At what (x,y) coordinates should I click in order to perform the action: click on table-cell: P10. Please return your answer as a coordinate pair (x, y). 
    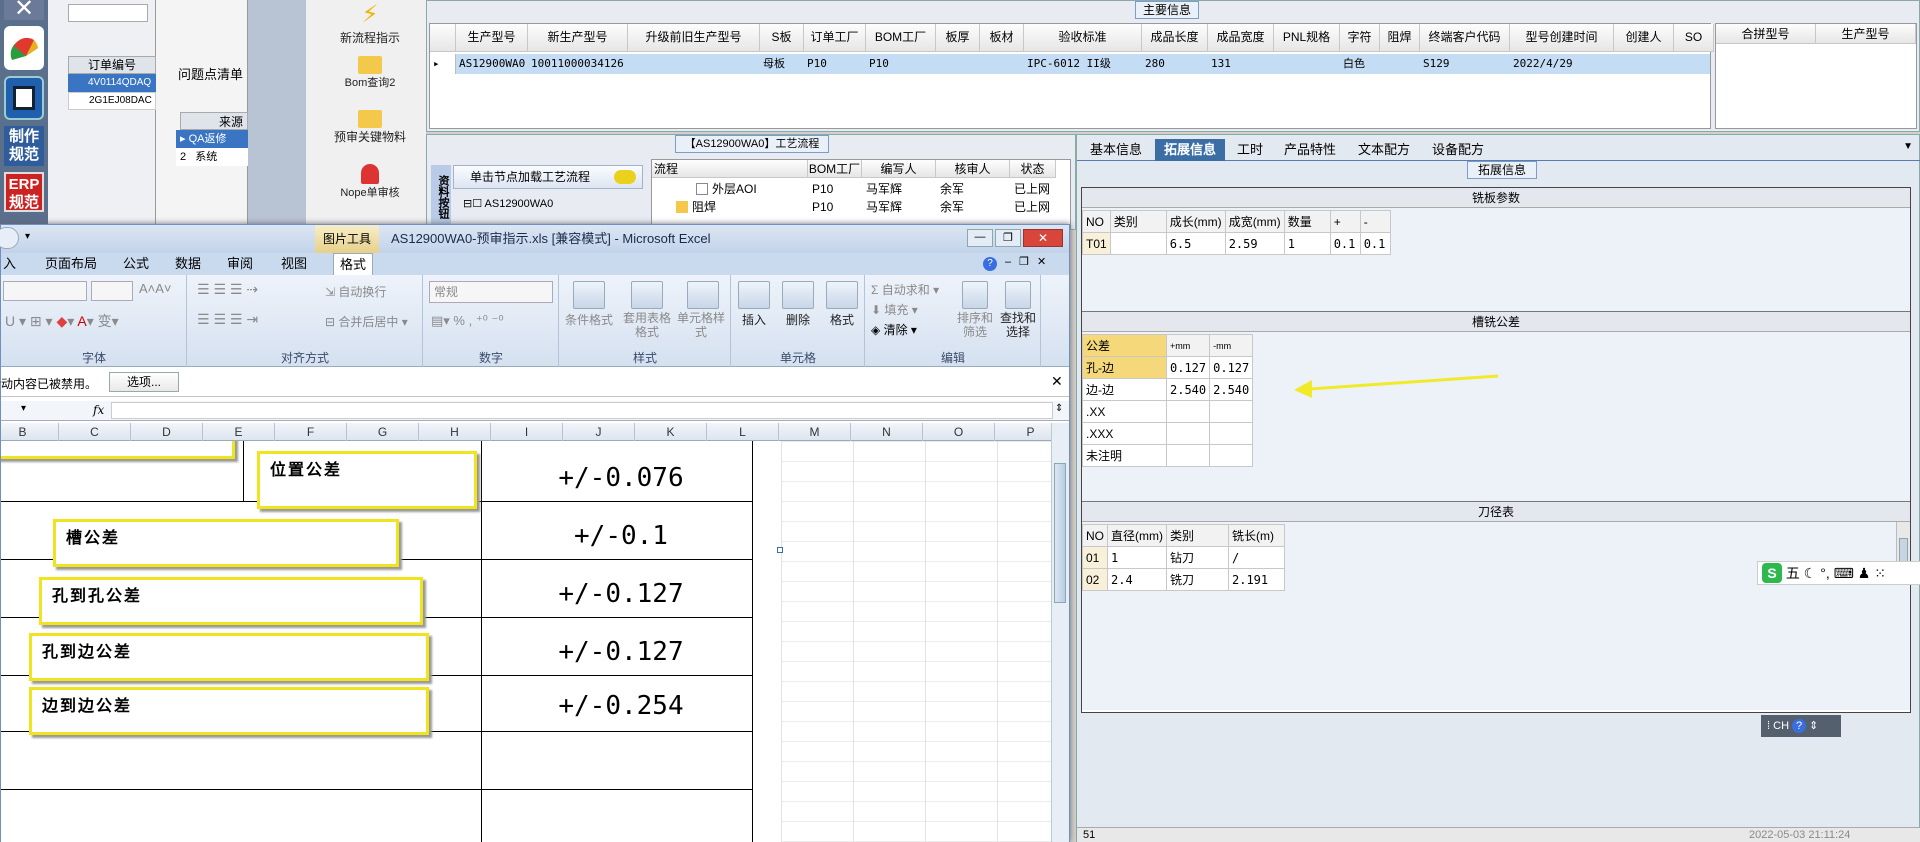
    Looking at the image, I should click on (901, 64).